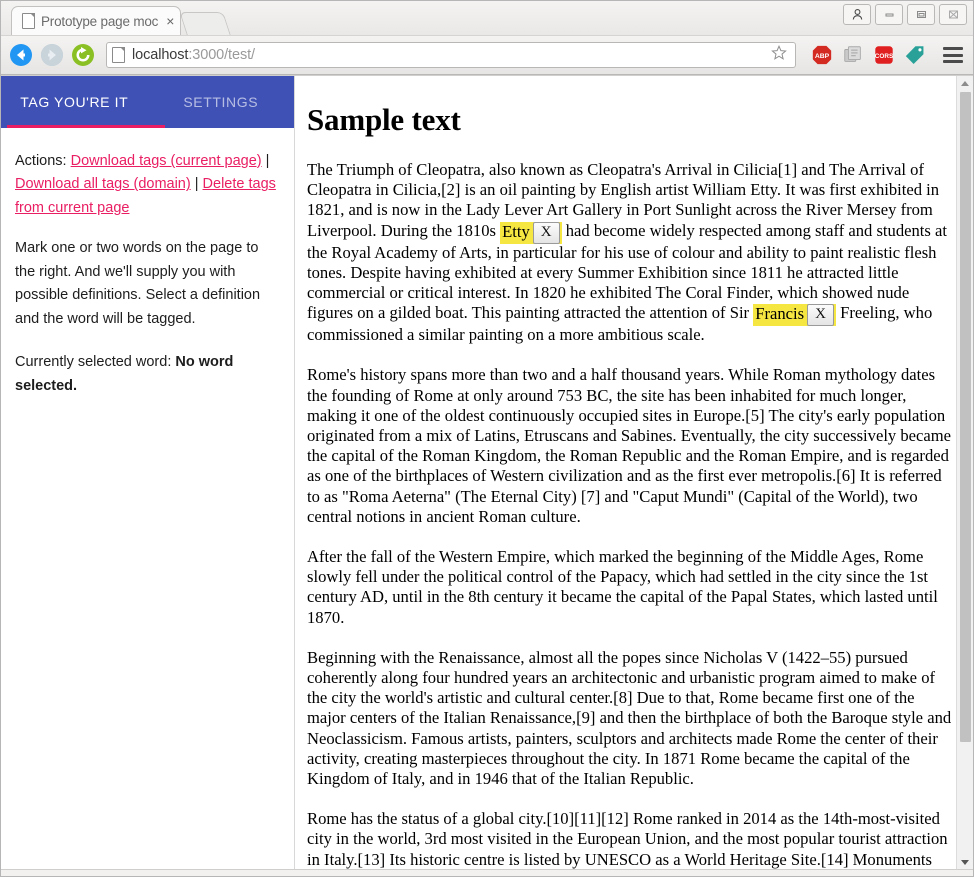 This screenshot has width=974, height=877. Describe the element at coordinates (103, 184) in the screenshot. I see `download-all-tags-domain-link: Download all tags (domain)` at that location.